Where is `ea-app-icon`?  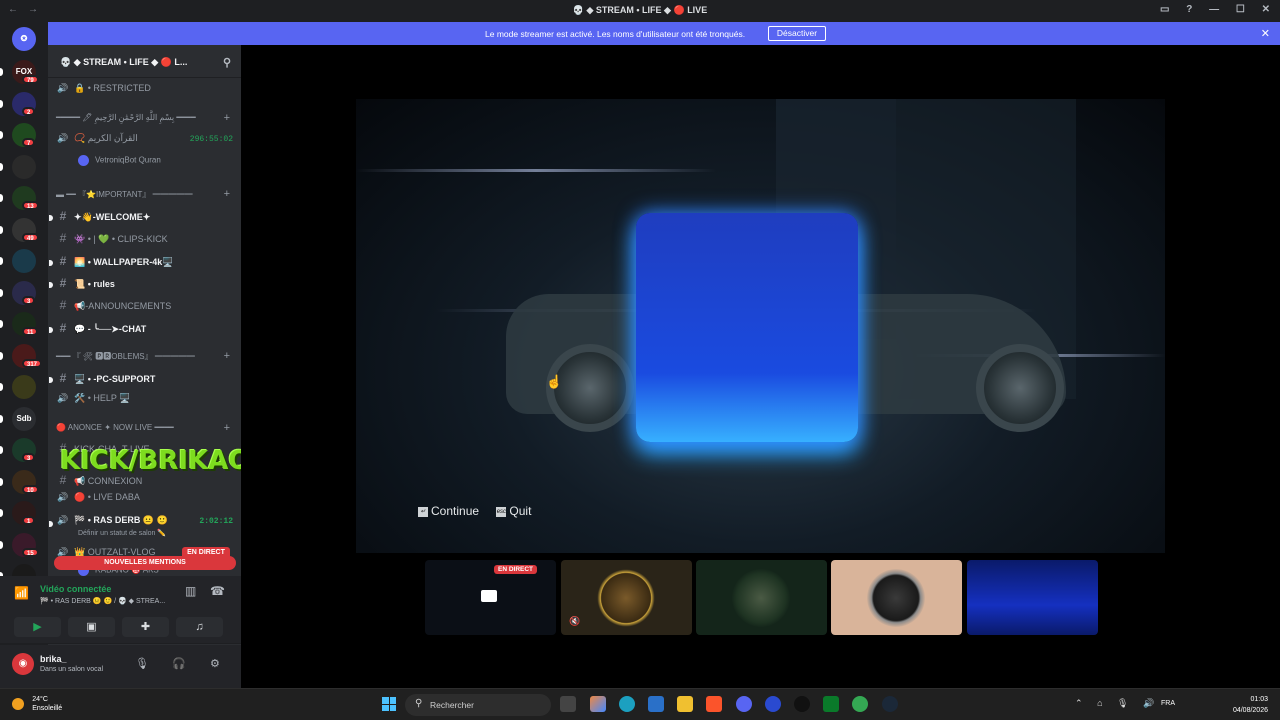 ea-app-icon is located at coordinates (773, 704).